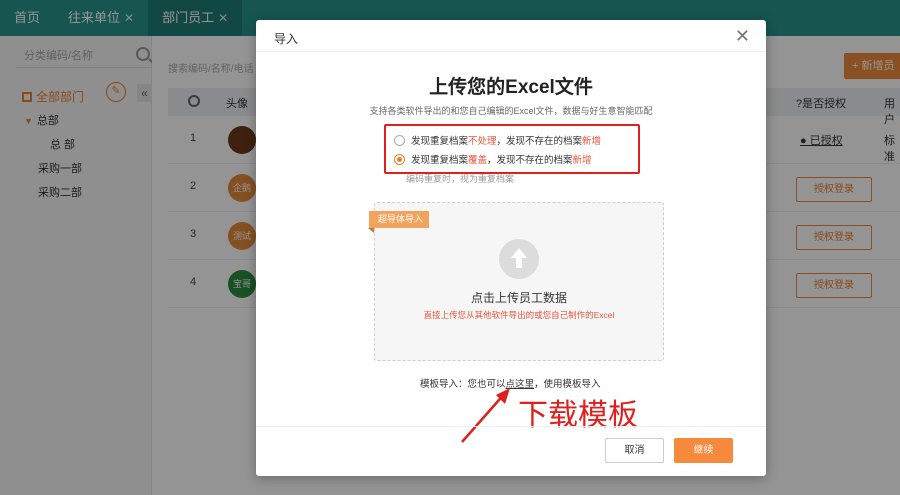 The height and width of the screenshot is (495, 900). Describe the element at coordinates (482, 141) in the screenshot. I see `option-highlight: 不处理` at that location.